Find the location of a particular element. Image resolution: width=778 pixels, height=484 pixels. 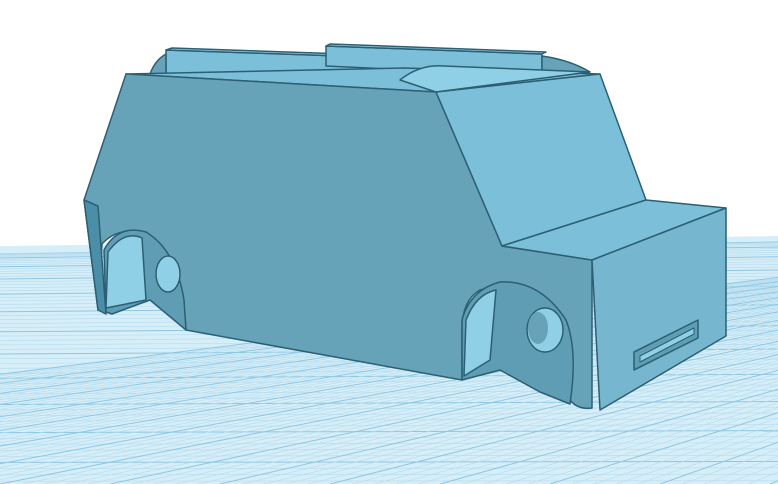

roof-curve-rear is located at coordinates (158, 64).